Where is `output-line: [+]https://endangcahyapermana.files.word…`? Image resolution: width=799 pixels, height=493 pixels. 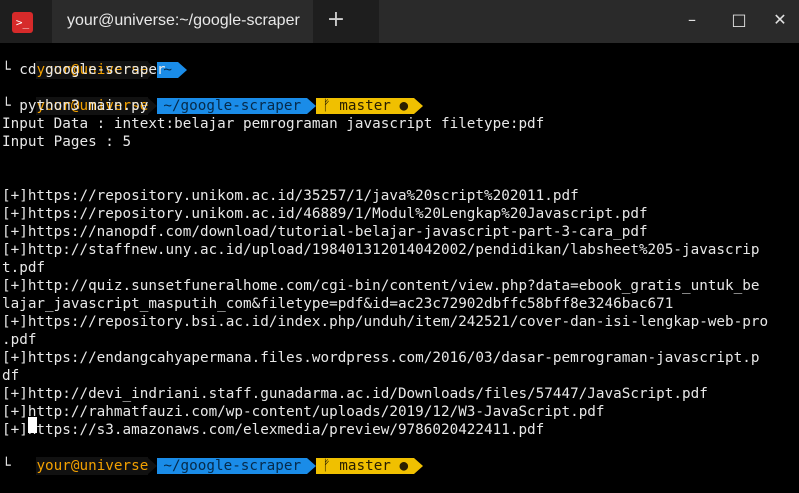
output-line: [+]https://endangcahyapermana.files.word… is located at coordinates (381, 358).